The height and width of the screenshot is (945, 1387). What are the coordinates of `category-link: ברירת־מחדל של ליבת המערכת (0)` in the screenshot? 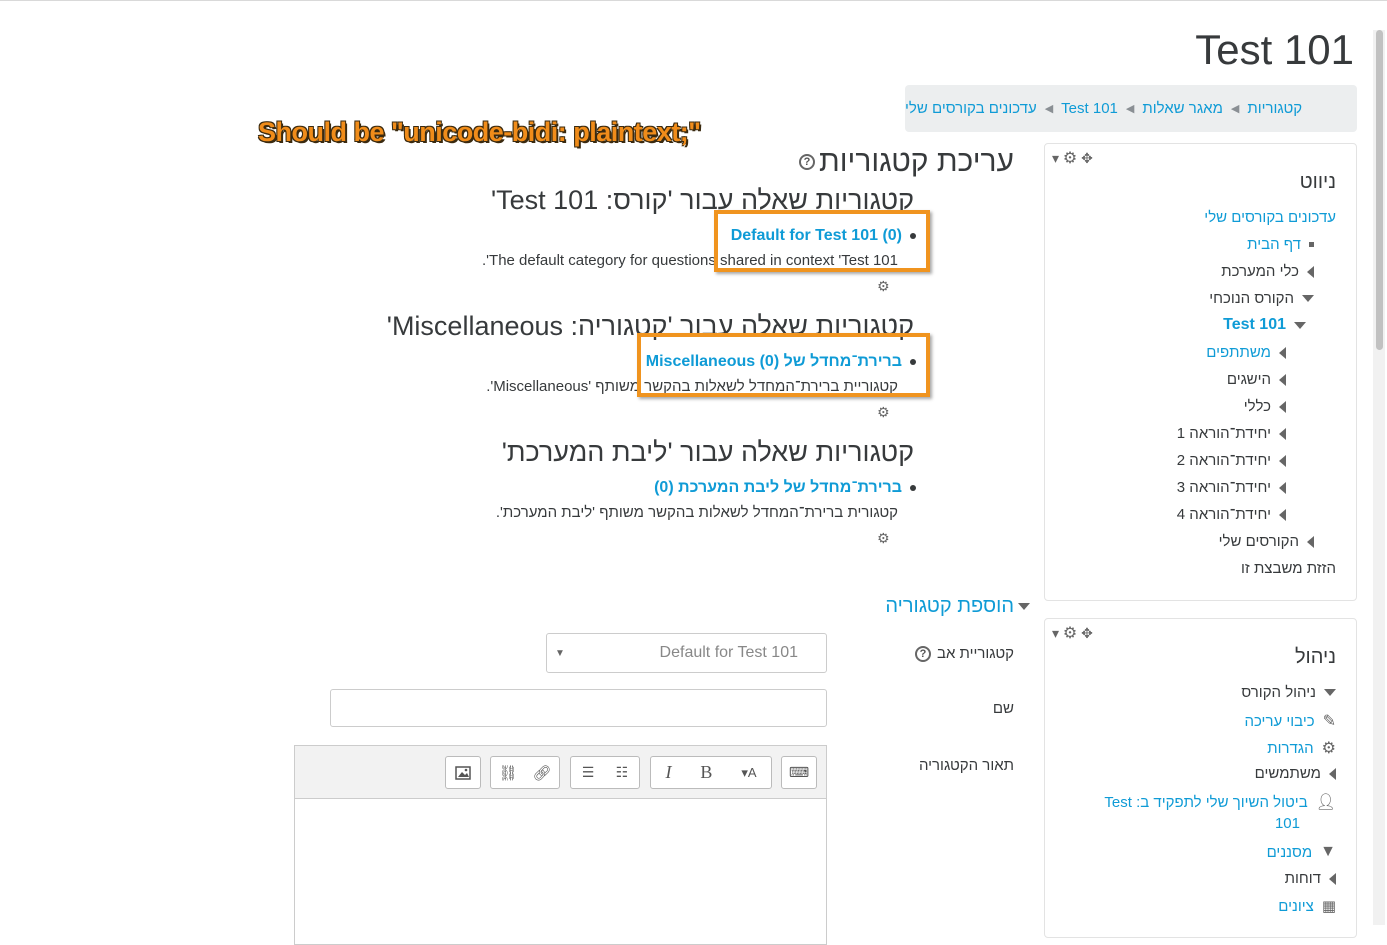 It's located at (778, 488).